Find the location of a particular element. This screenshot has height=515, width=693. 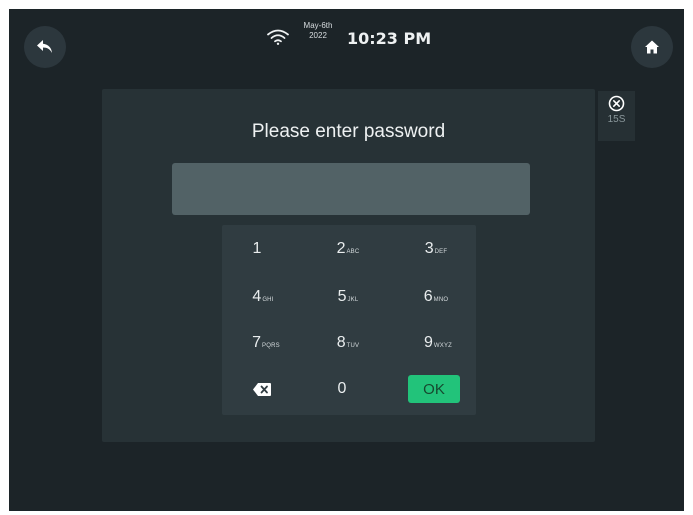

key-7: 7 PQRS is located at coordinates (266, 343).